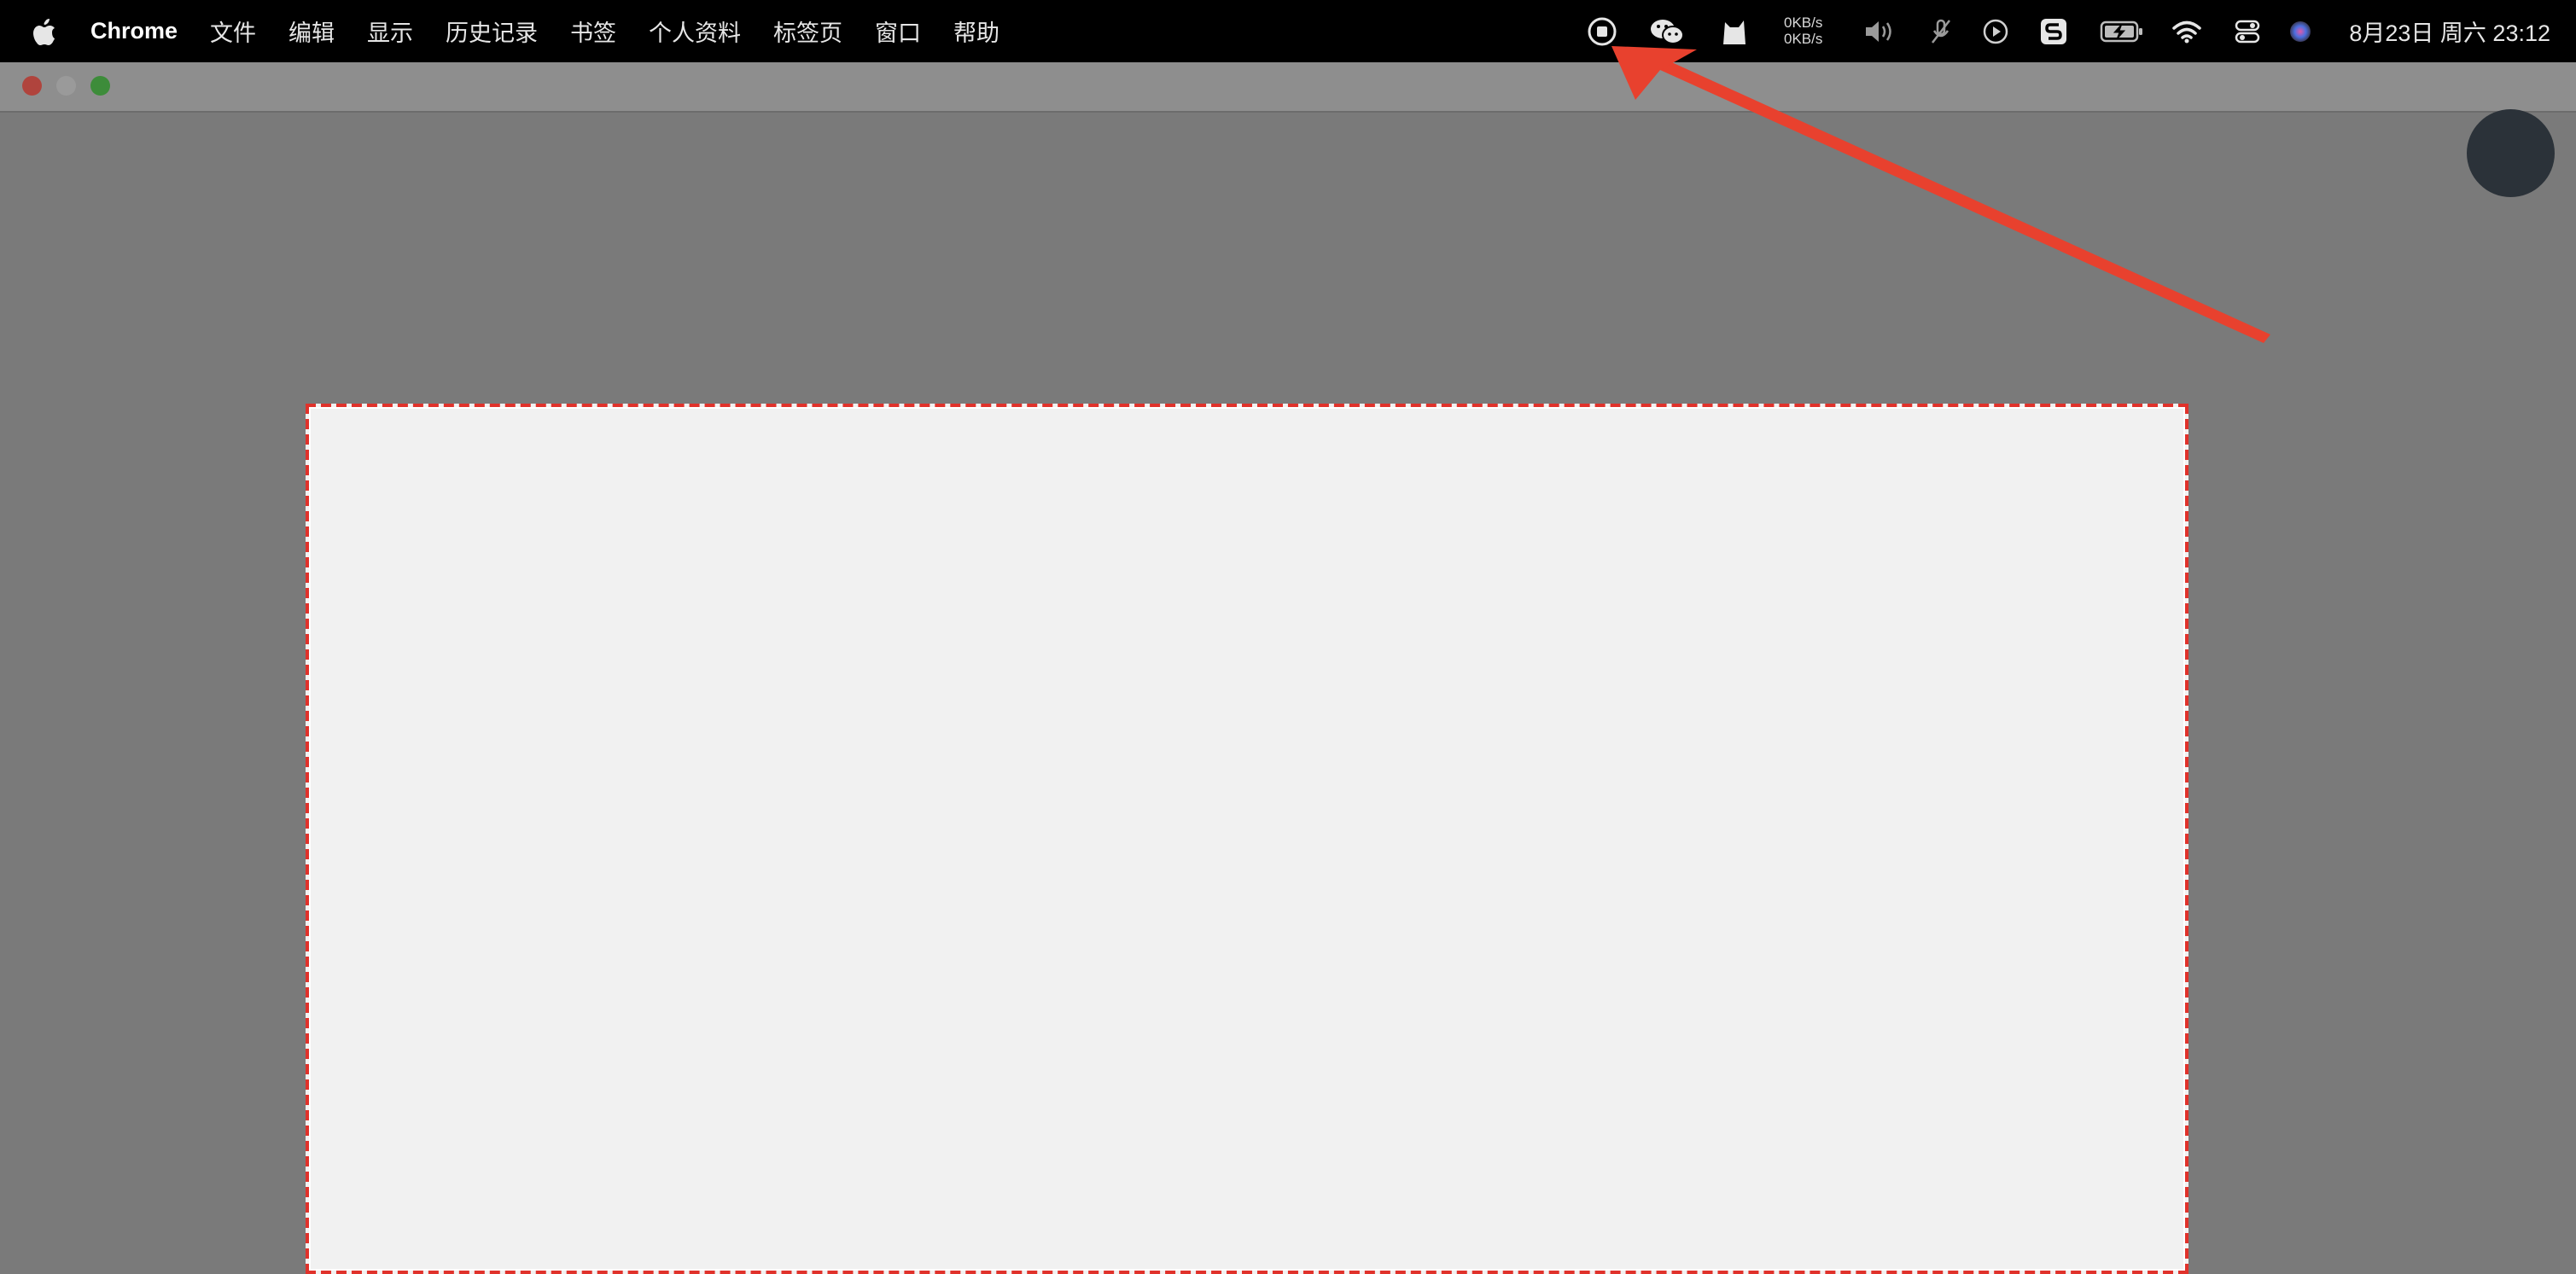  I want to click on close-button, so click(32, 86).